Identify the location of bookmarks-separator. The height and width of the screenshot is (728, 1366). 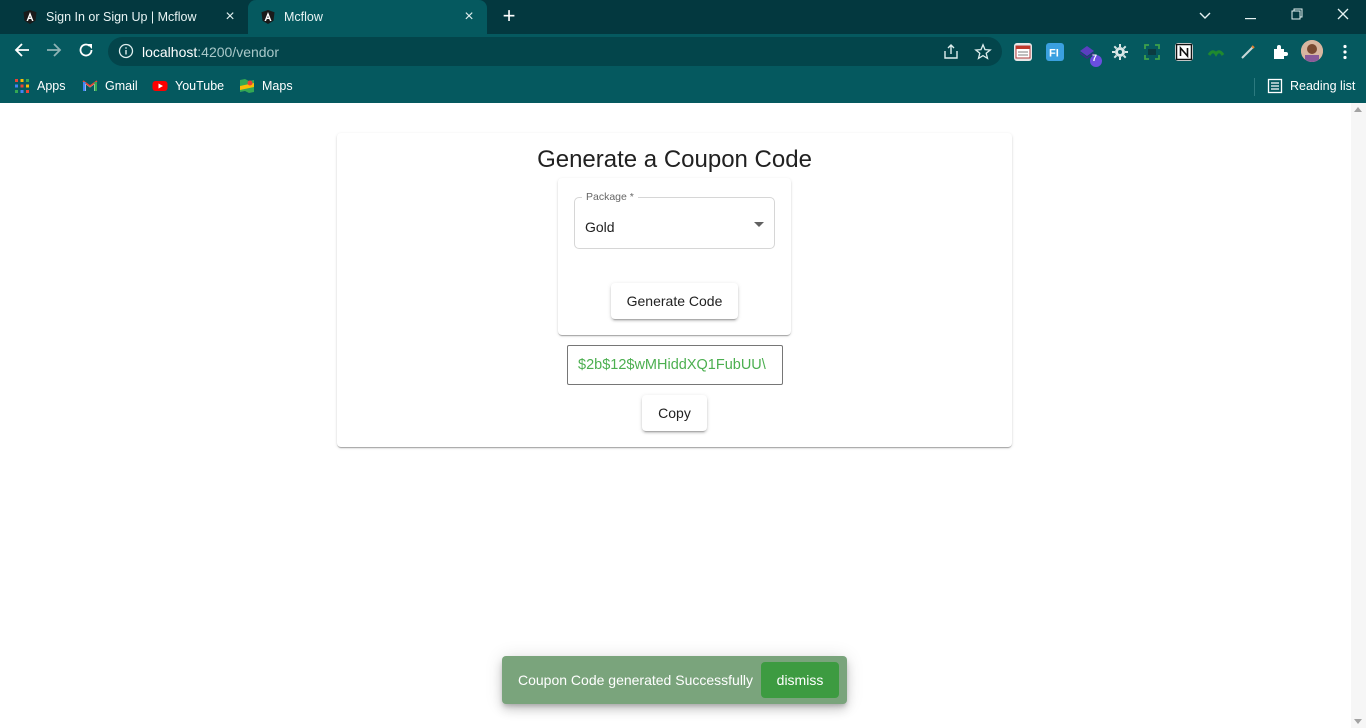
(1254, 87).